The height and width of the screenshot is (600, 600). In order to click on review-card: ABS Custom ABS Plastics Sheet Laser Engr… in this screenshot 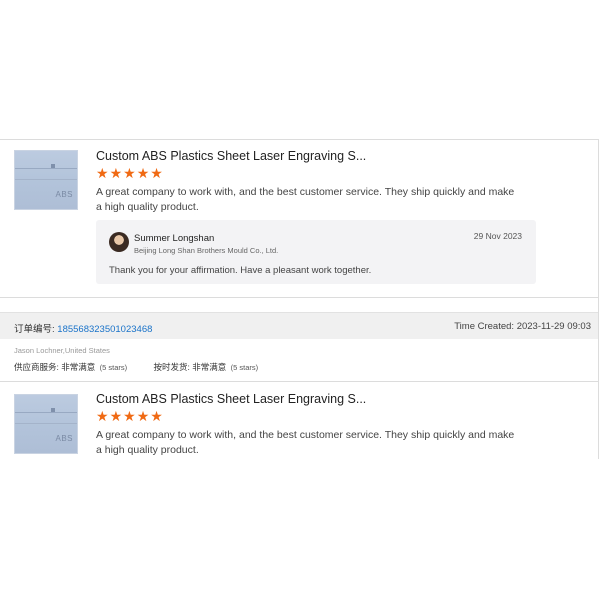, I will do `click(299, 420)`.